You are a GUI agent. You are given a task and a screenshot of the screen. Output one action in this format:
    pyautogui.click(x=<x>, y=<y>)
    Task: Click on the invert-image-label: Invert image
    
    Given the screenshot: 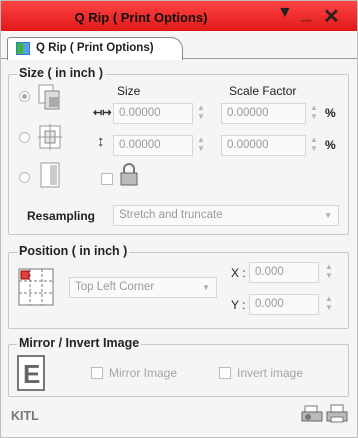 What is the action you would take?
    pyautogui.click(x=270, y=373)
    